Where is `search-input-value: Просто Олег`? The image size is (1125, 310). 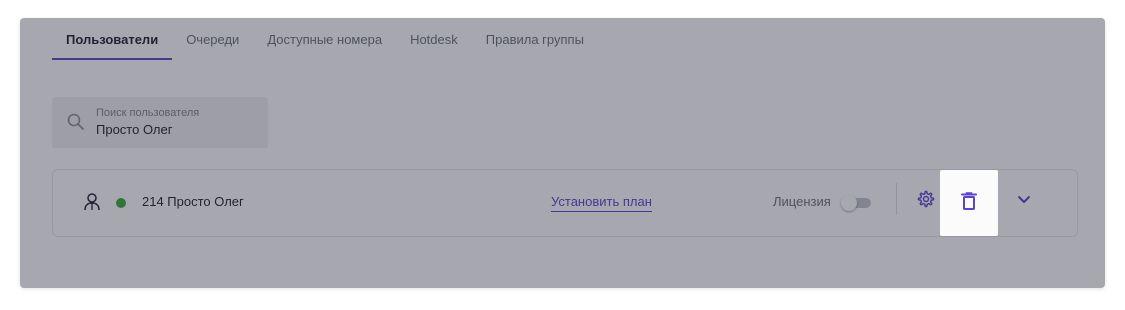
search-input-value: Просто Олег is located at coordinates (134, 129).